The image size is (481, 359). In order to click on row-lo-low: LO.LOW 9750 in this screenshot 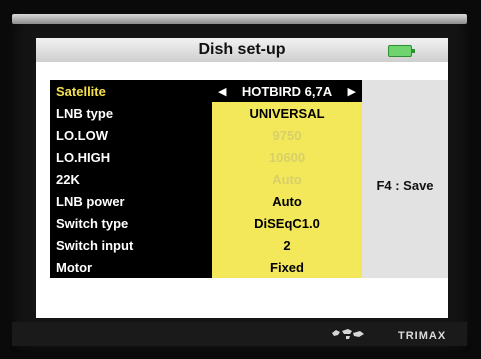, I will do `click(206, 135)`.